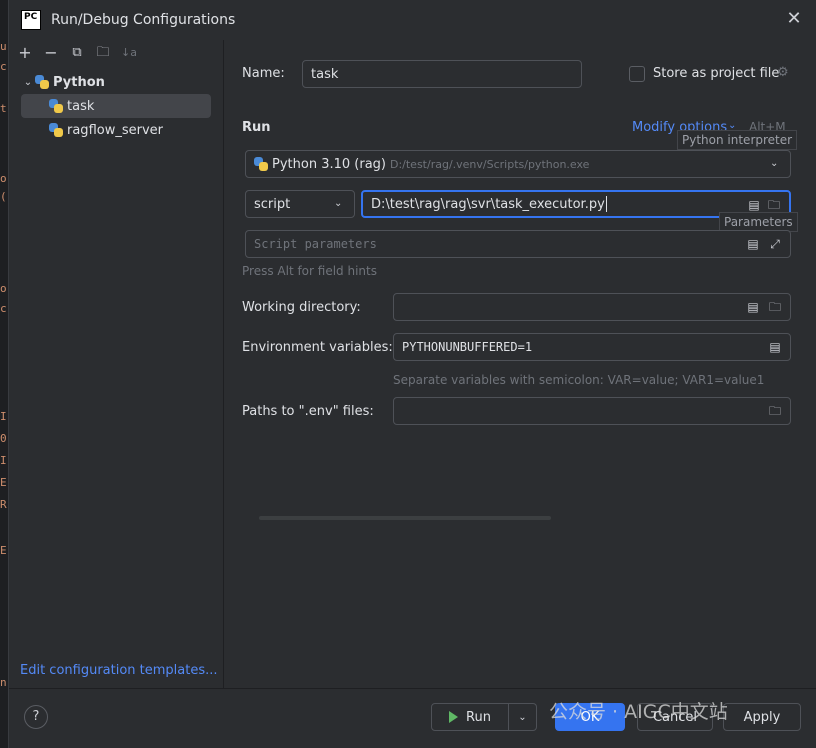  Describe the element at coordinates (116, 53) in the screenshot. I see `configurations-toolbar: + − ⧉ 🗀 ↓a` at that location.